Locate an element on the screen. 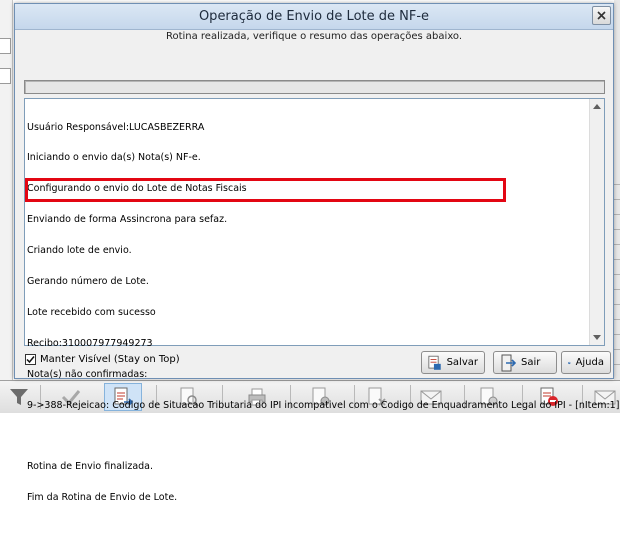 The width and height of the screenshot is (620, 534). log-line: Rotina de Envio finalizada. is located at coordinates (90, 467).